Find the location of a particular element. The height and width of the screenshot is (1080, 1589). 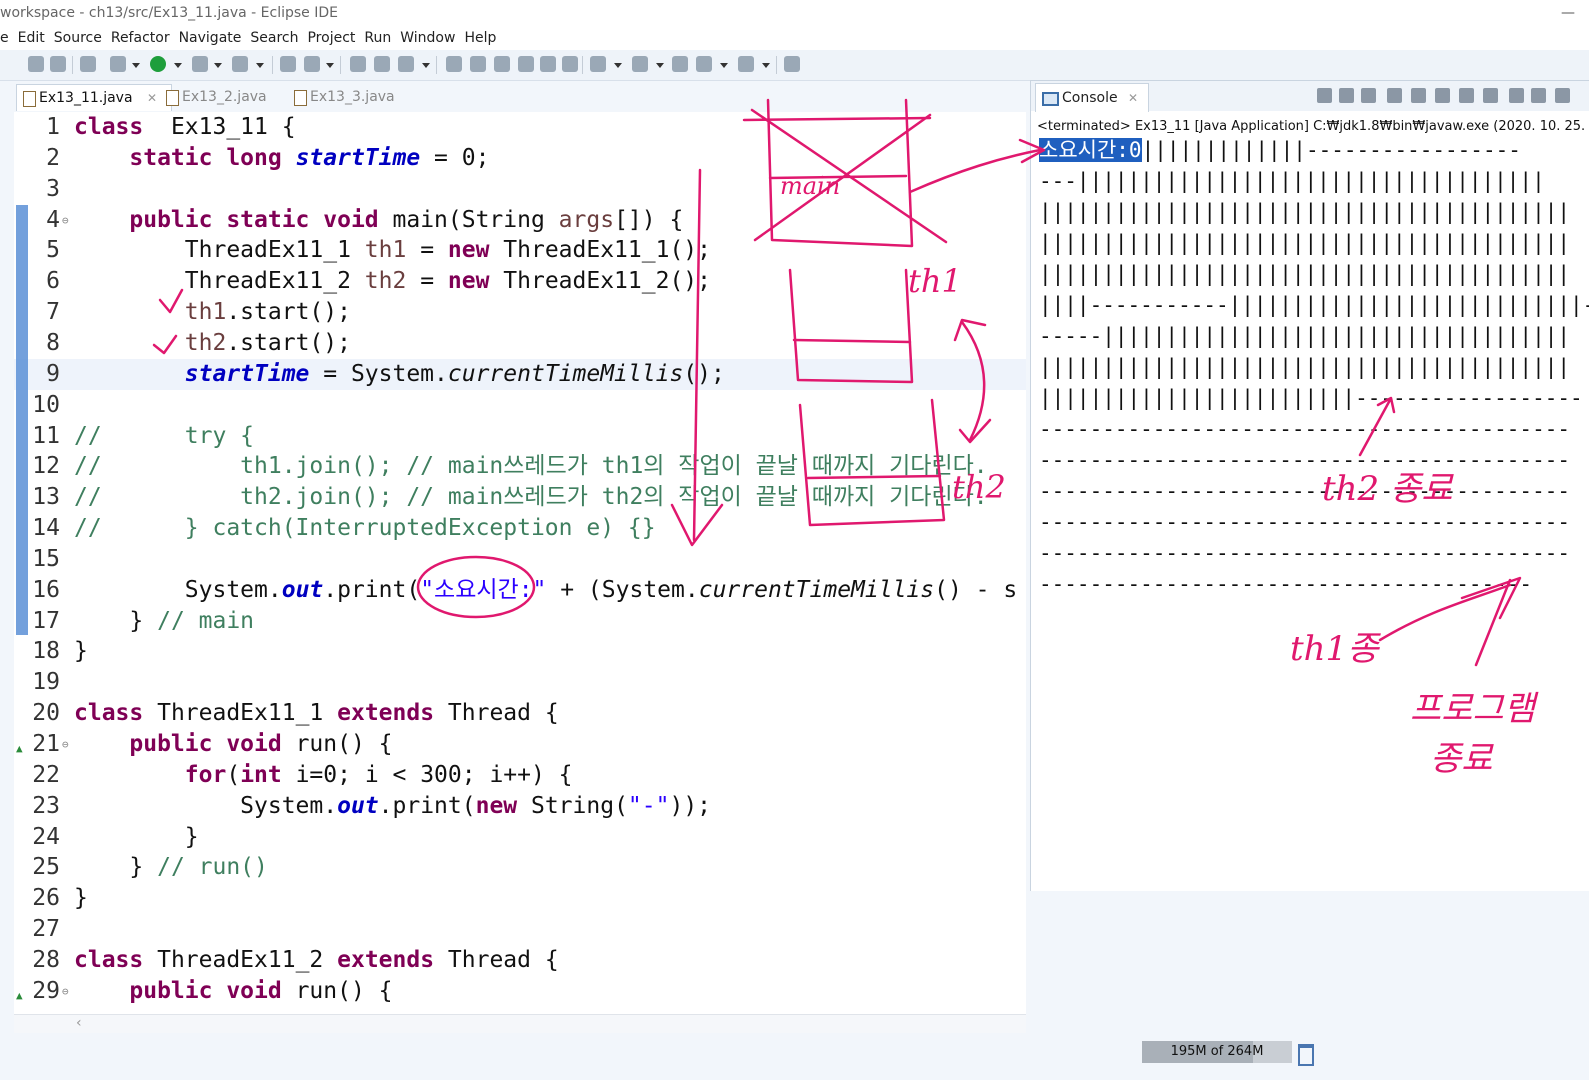

menu-item: Source is located at coordinates (78, 38).